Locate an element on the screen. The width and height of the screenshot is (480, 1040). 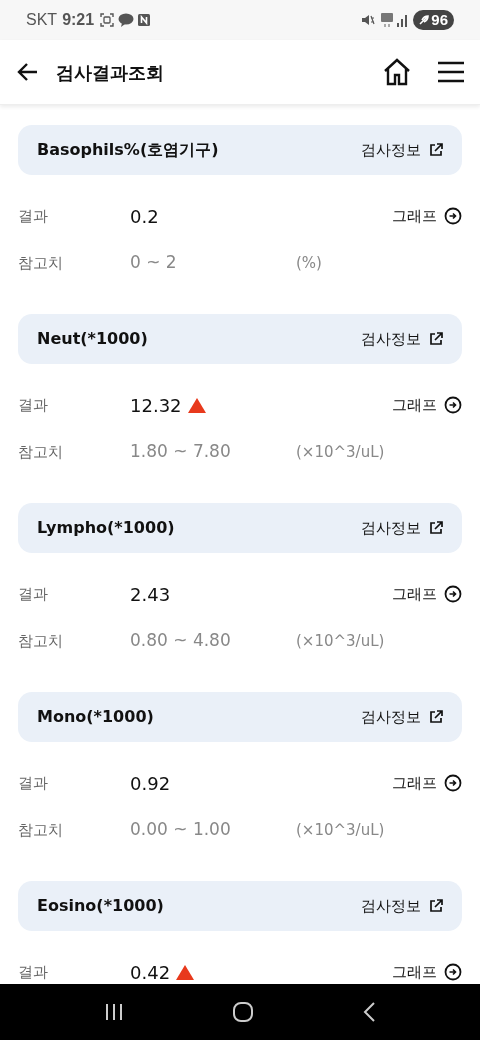
home-button-icon is located at coordinates (243, 1012).